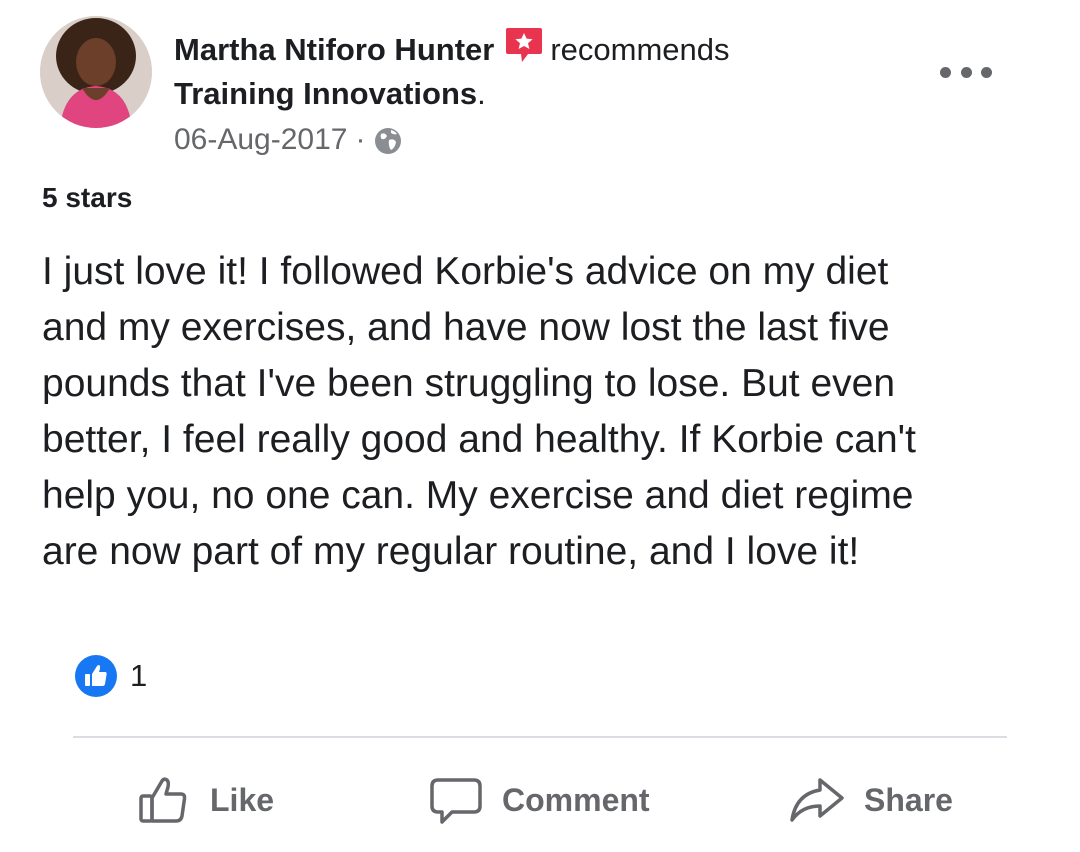  Describe the element at coordinates (260, 140) in the screenshot. I see `post-date: 06-Aug-2017` at that location.